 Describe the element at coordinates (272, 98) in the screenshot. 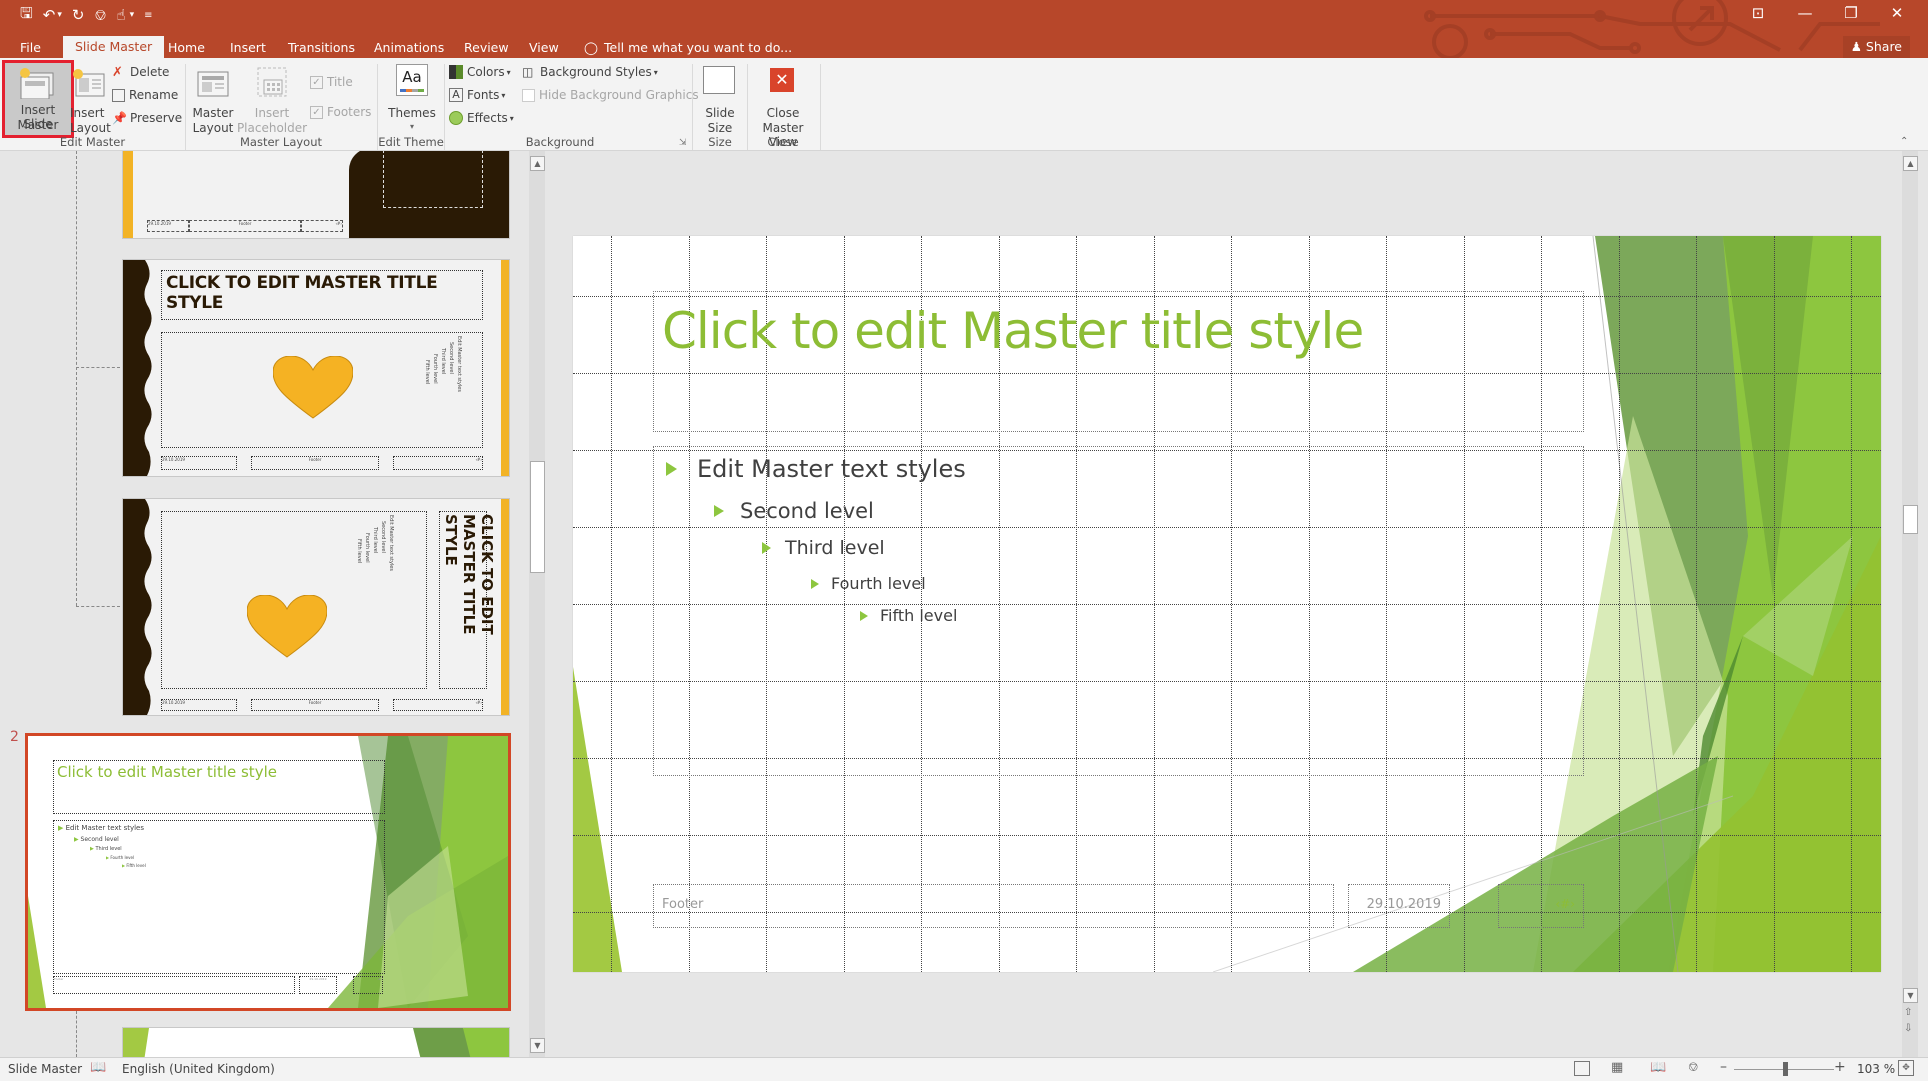

I see `insert-placeholder-button: Insert Placeholder` at that location.